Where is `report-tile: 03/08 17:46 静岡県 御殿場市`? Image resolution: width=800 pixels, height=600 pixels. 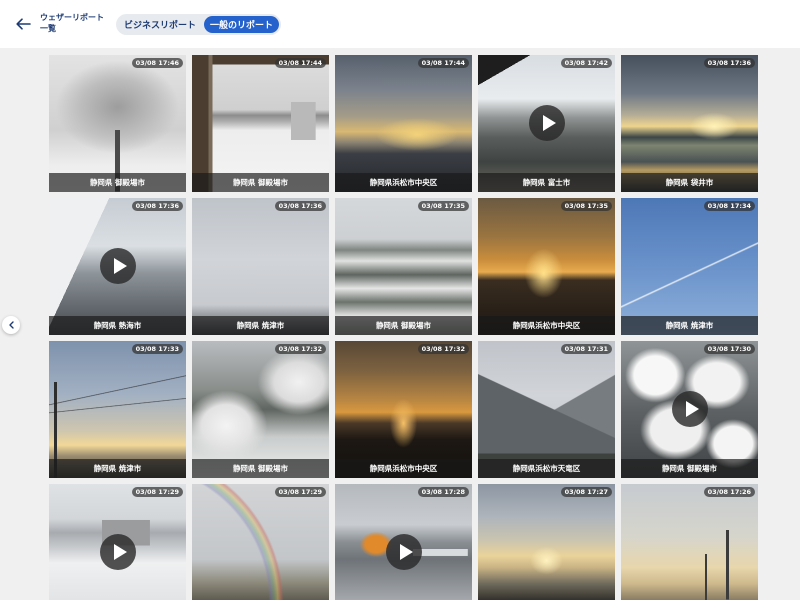
report-tile: 03/08 17:46 静岡県 御殿場市 is located at coordinates (117, 123).